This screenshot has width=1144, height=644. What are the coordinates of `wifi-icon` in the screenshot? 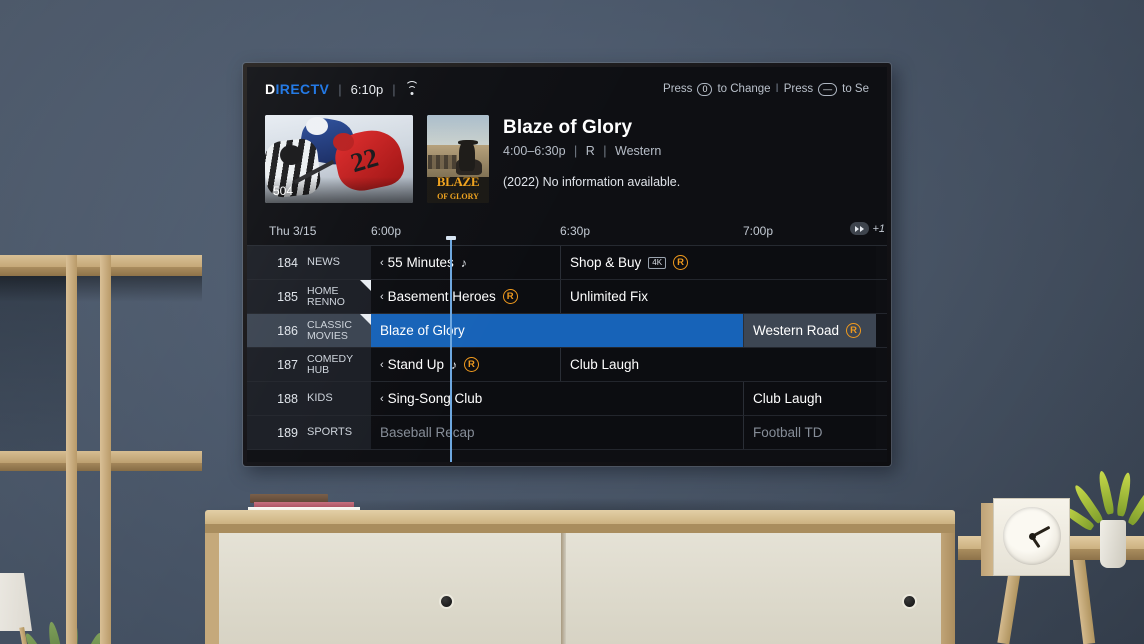 It's located at (412, 88).